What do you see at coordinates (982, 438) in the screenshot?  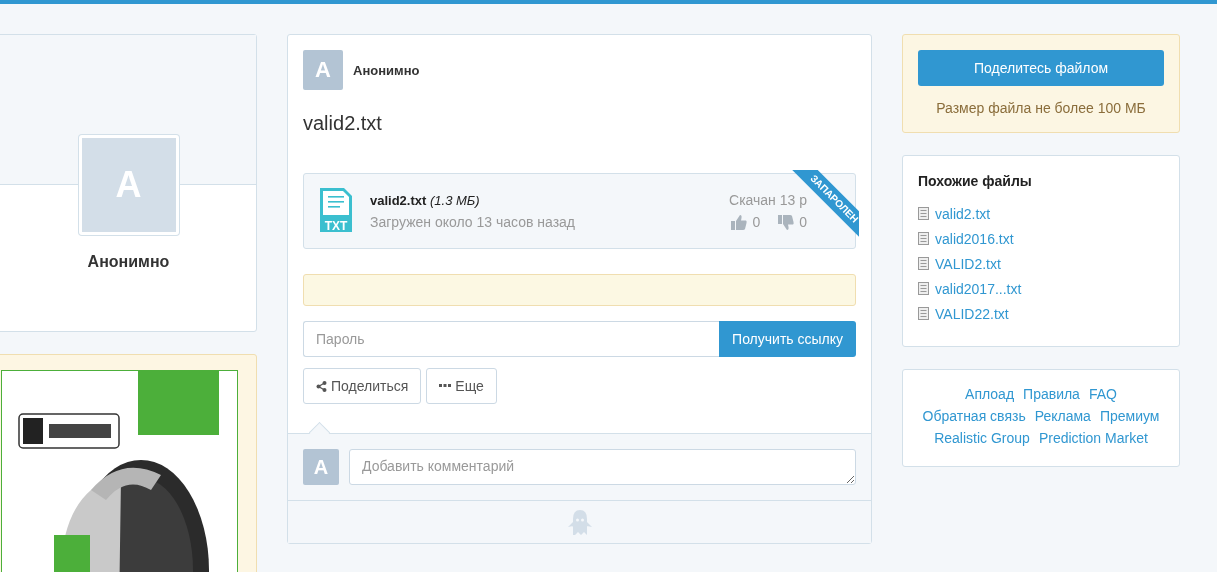 I see `footer-link: Realistic Group` at bounding box center [982, 438].